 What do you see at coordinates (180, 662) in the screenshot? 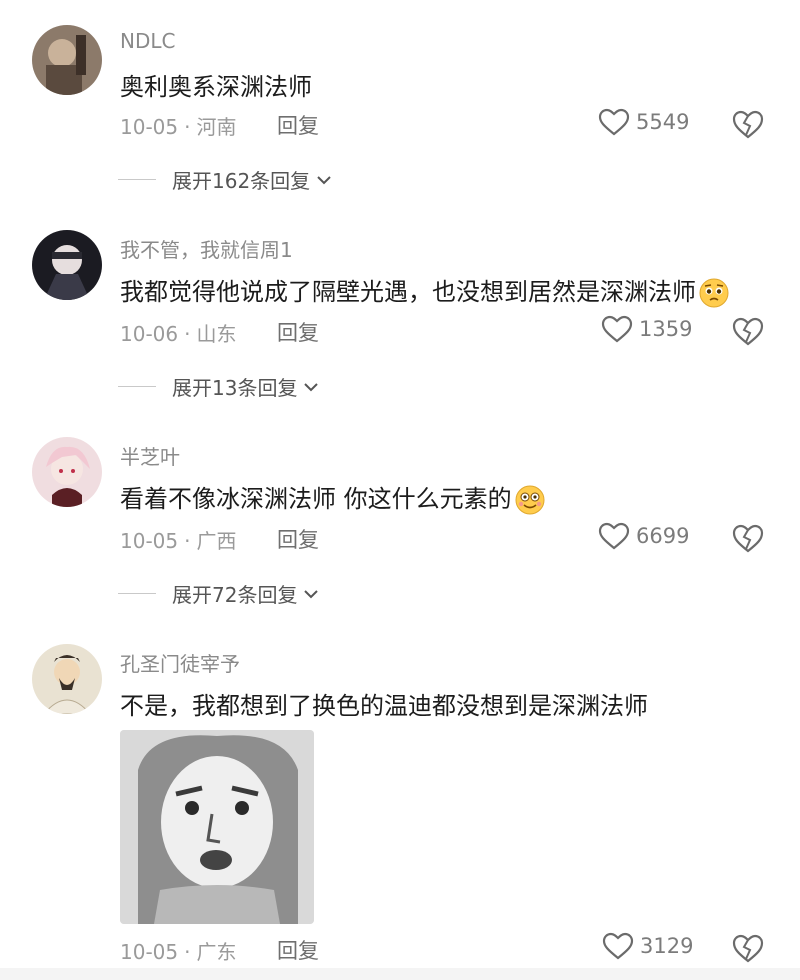
I see `username: 孔圣门徒宰予` at bounding box center [180, 662].